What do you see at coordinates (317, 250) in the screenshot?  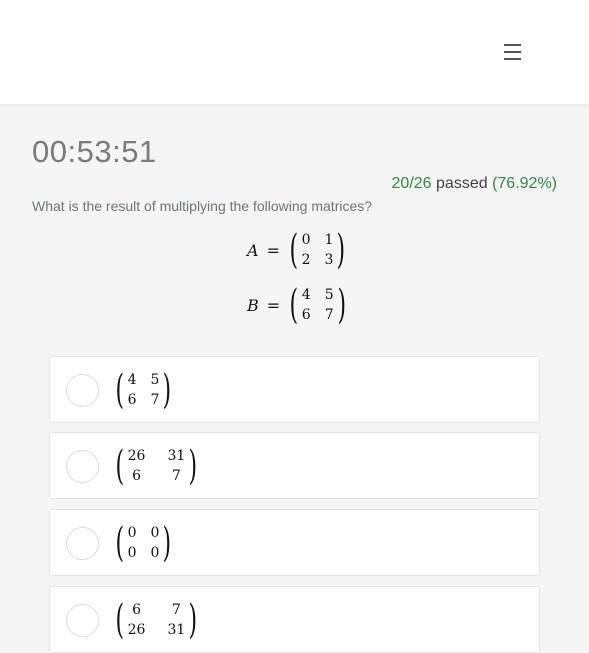 I see `matrix-a: ( 0 1 2 3 )` at bounding box center [317, 250].